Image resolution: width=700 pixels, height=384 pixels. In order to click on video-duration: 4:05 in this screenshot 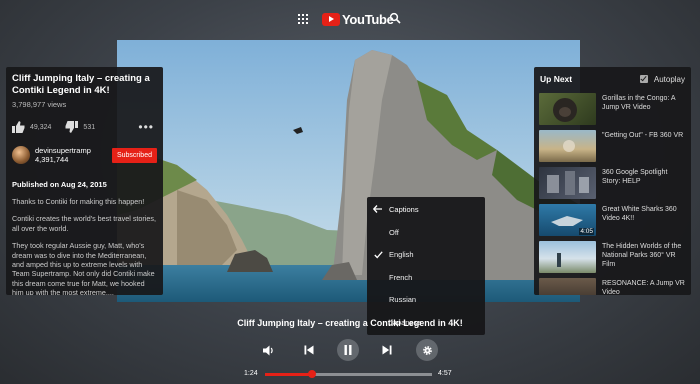, I will do `click(586, 231)`.